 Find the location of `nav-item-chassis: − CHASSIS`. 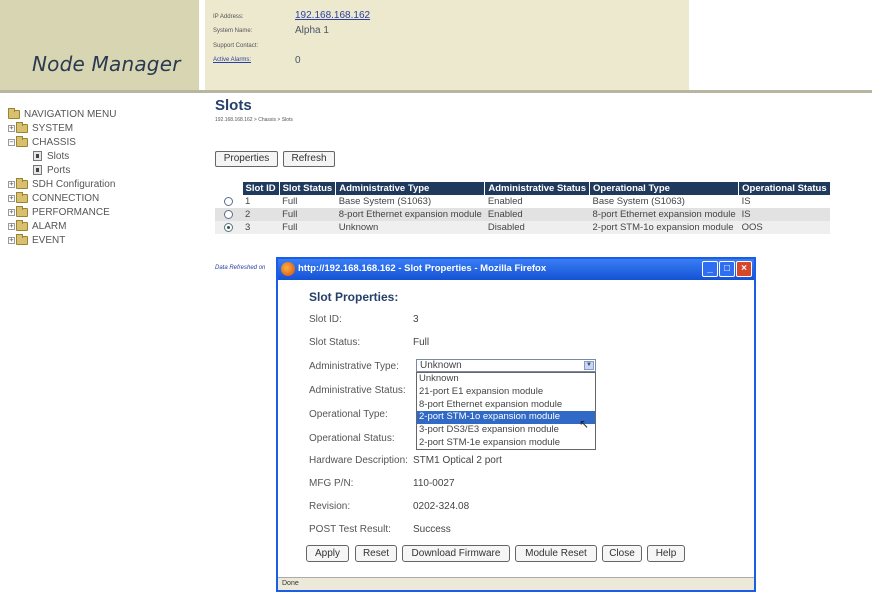

nav-item-chassis: − CHASSIS is located at coordinates (42, 141).